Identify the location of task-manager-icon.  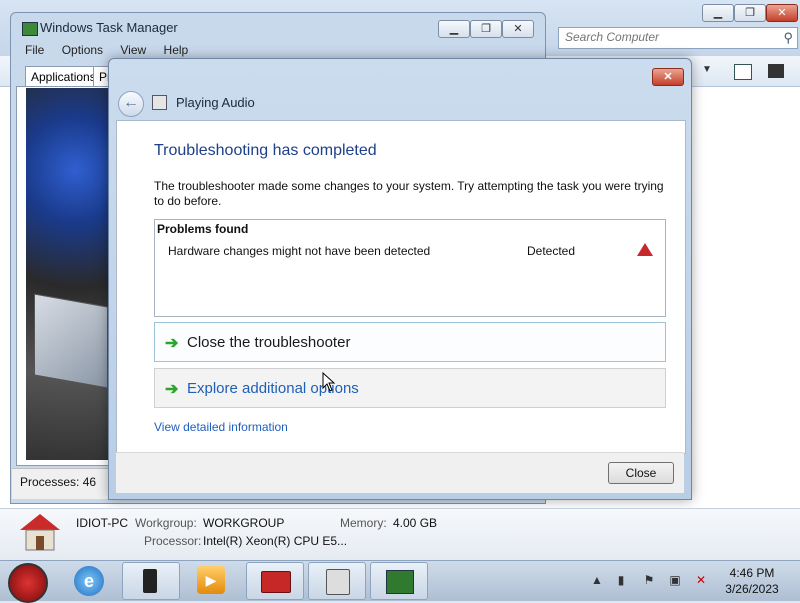
(30, 29).